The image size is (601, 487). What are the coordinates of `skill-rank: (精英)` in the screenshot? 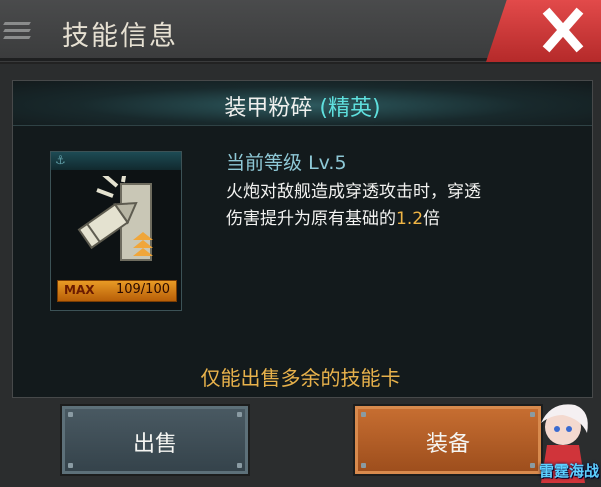 It's located at (350, 108).